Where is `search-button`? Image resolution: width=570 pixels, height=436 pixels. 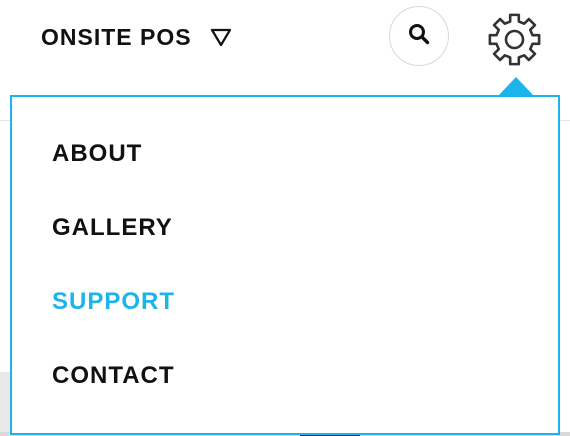 search-button is located at coordinates (419, 36).